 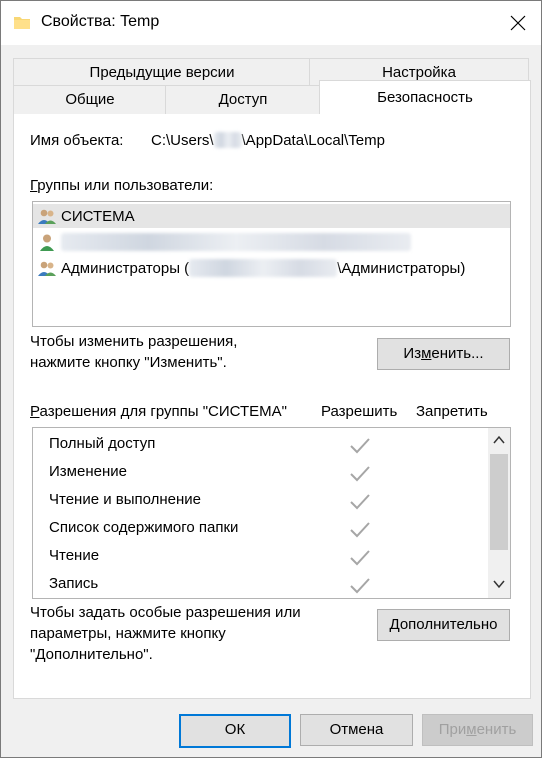 I want to click on close-icon, so click(x=518, y=23).